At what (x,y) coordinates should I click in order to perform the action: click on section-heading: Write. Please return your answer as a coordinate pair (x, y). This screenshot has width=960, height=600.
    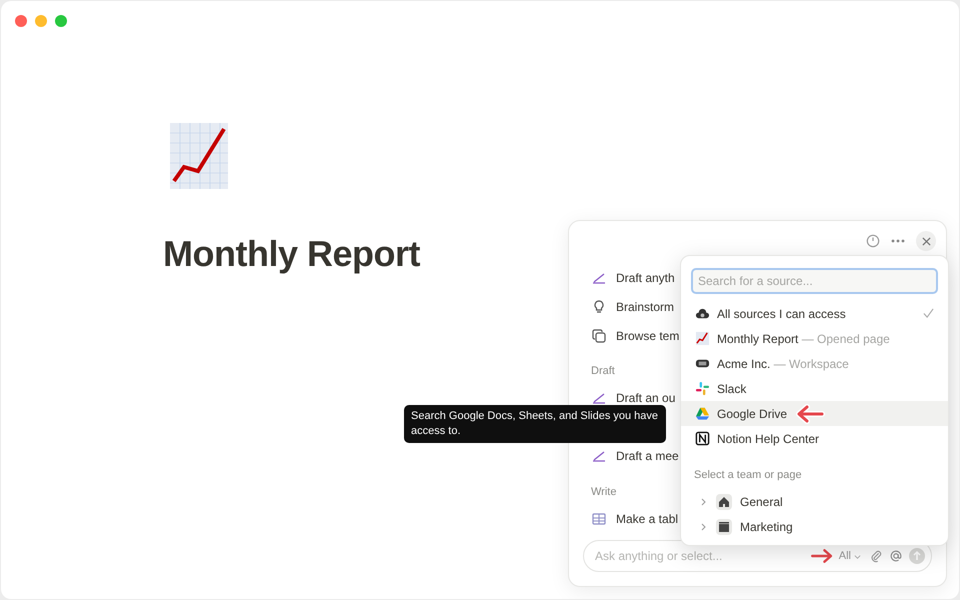
    Looking at the image, I should click on (603, 492).